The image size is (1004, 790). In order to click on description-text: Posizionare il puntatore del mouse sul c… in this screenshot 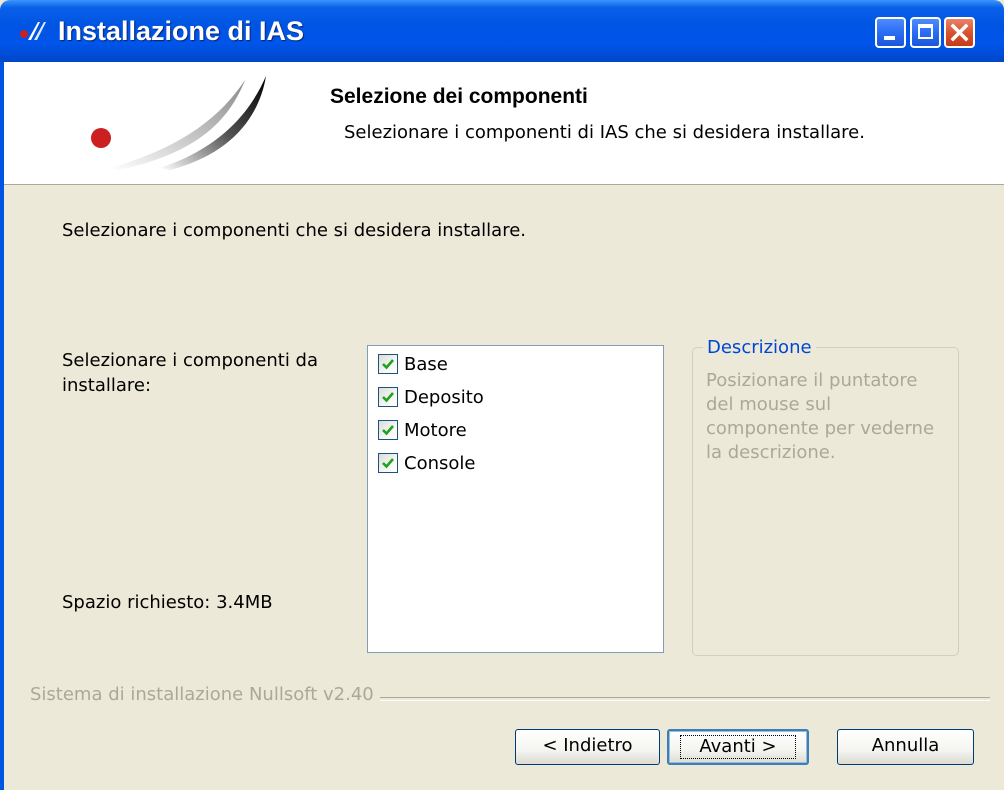, I will do `click(820, 416)`.